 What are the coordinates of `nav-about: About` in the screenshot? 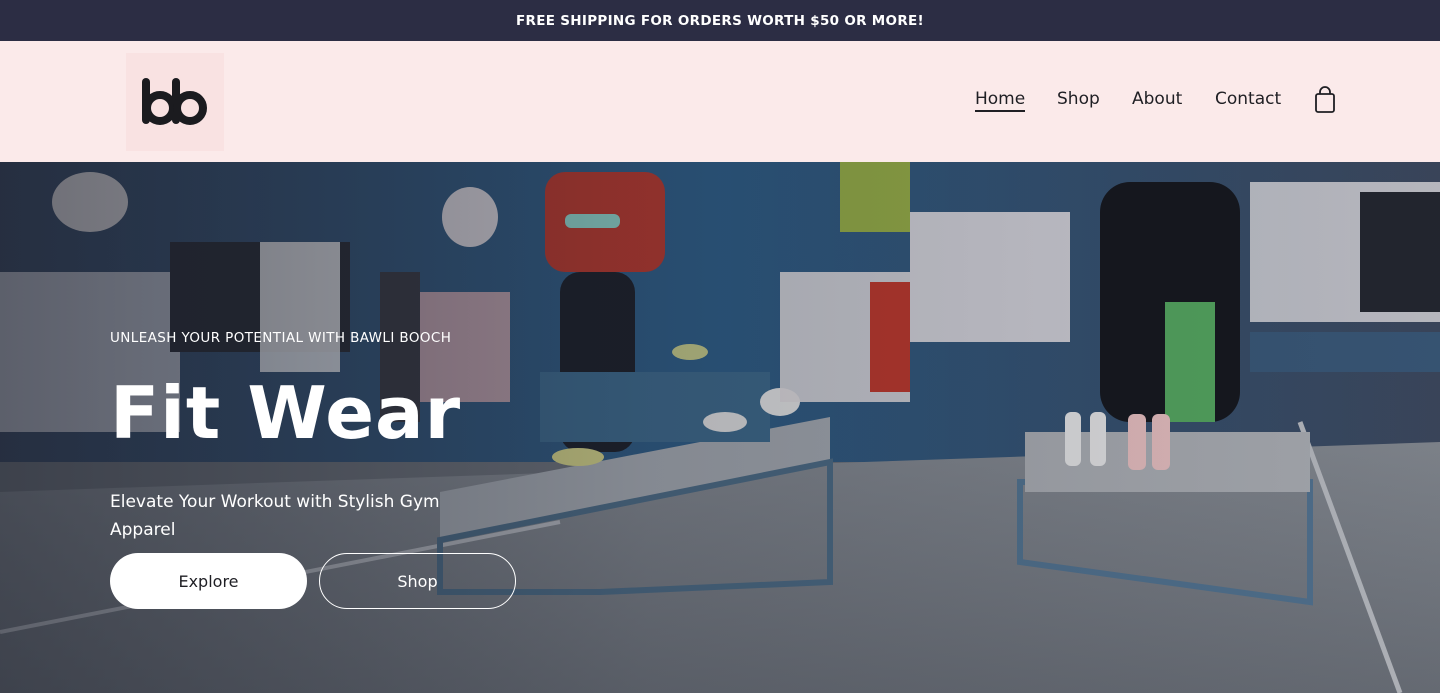 It's located at (1157, 99).